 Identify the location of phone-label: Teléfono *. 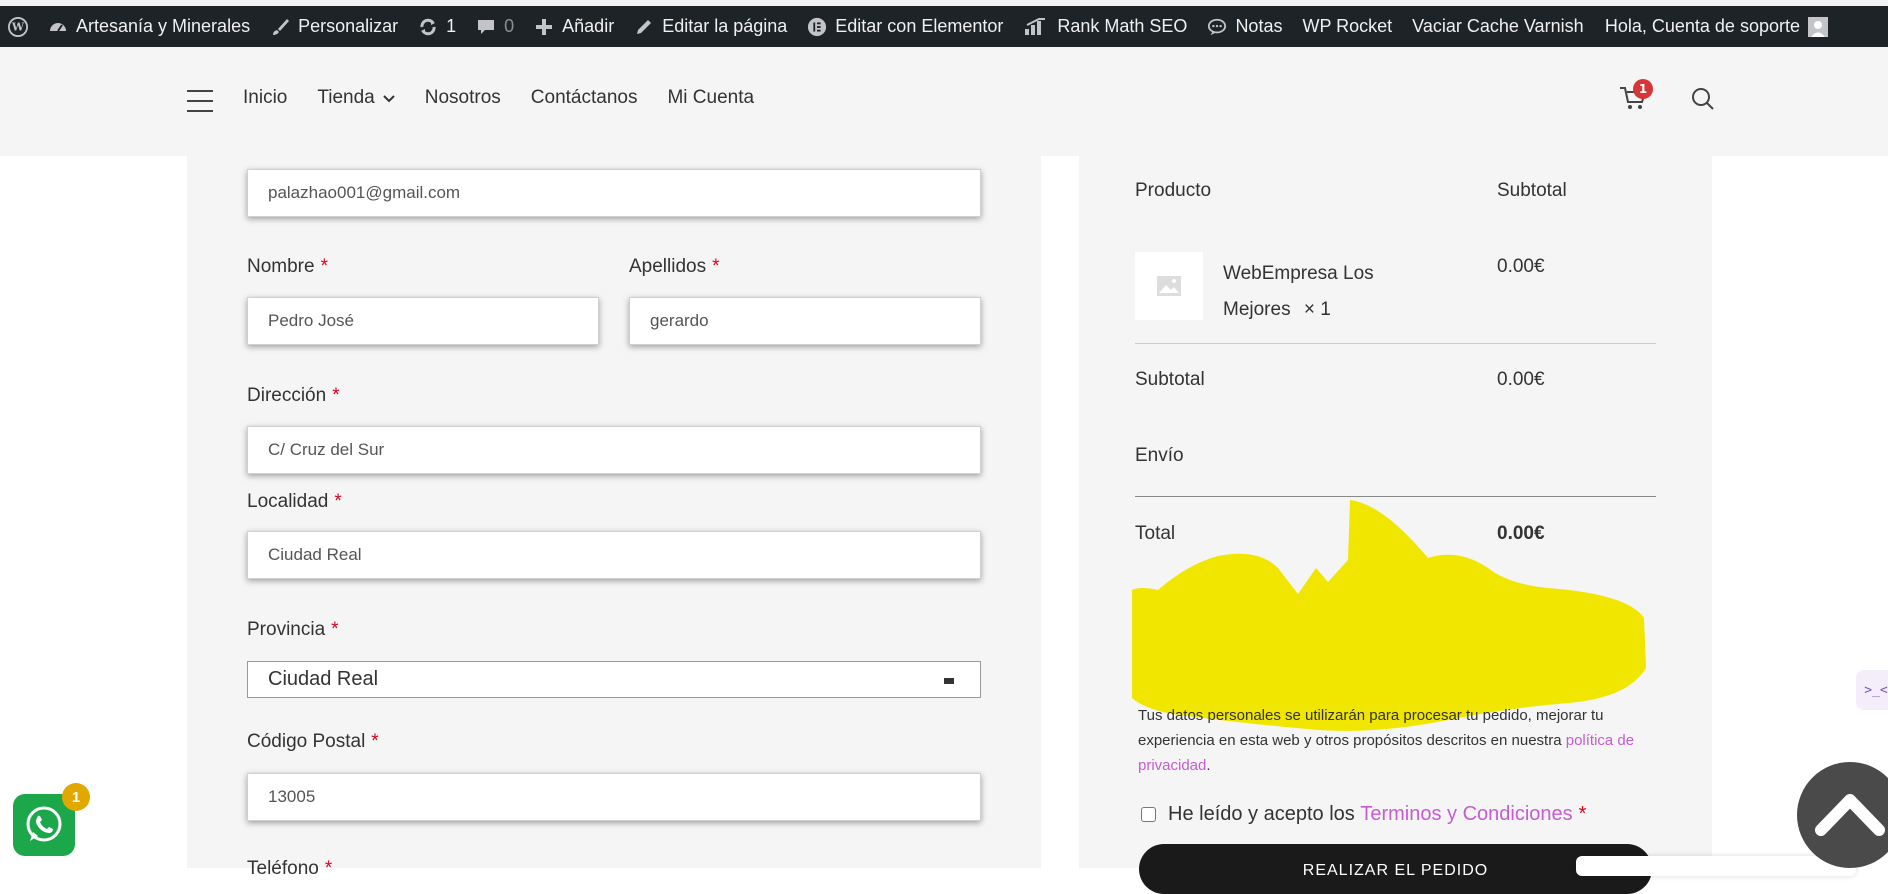
(289, 869).